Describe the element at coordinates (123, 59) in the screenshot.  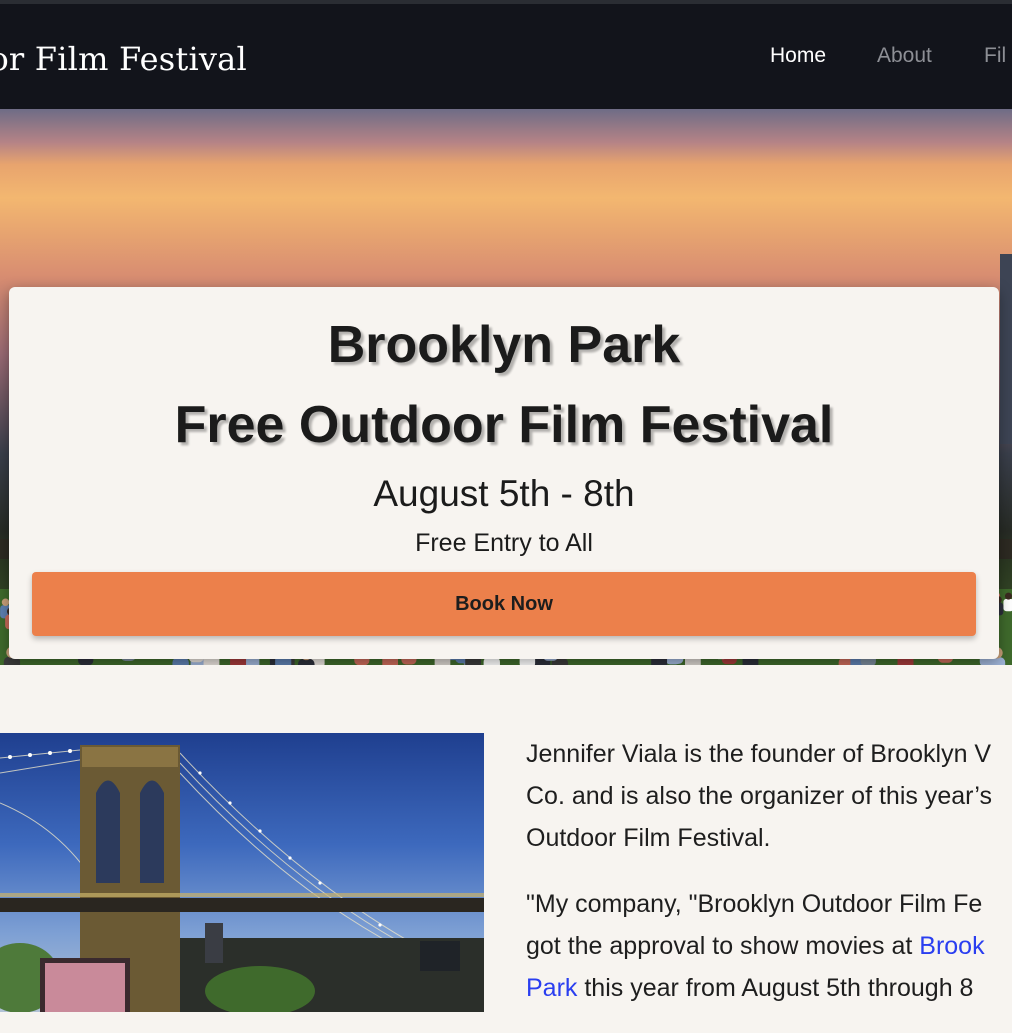
I see `site-brand: oor Film Festival` at that location.